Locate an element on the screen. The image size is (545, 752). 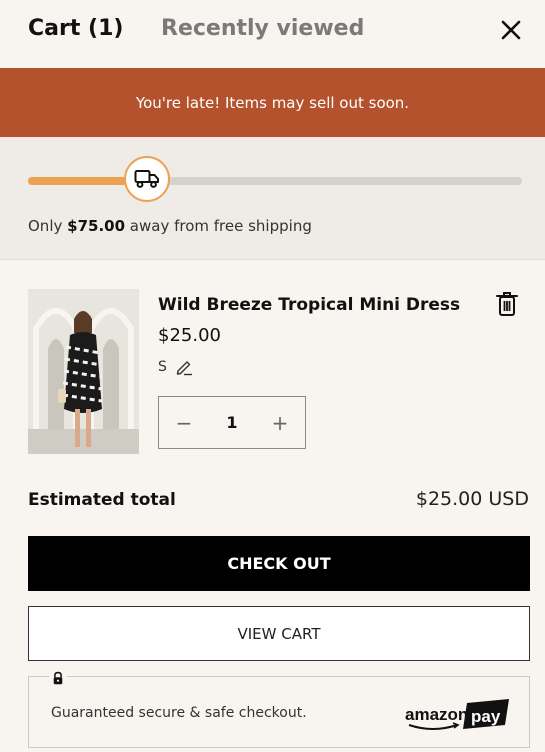
product-image is located at coordinates (83, 371).